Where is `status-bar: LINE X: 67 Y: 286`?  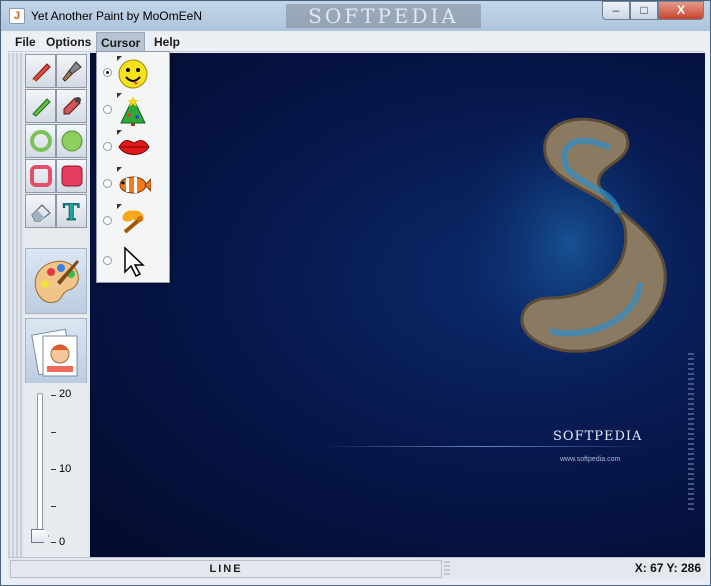
status-bar: LINE X: 67 Y: 286 is located at coordinates (356, 568).